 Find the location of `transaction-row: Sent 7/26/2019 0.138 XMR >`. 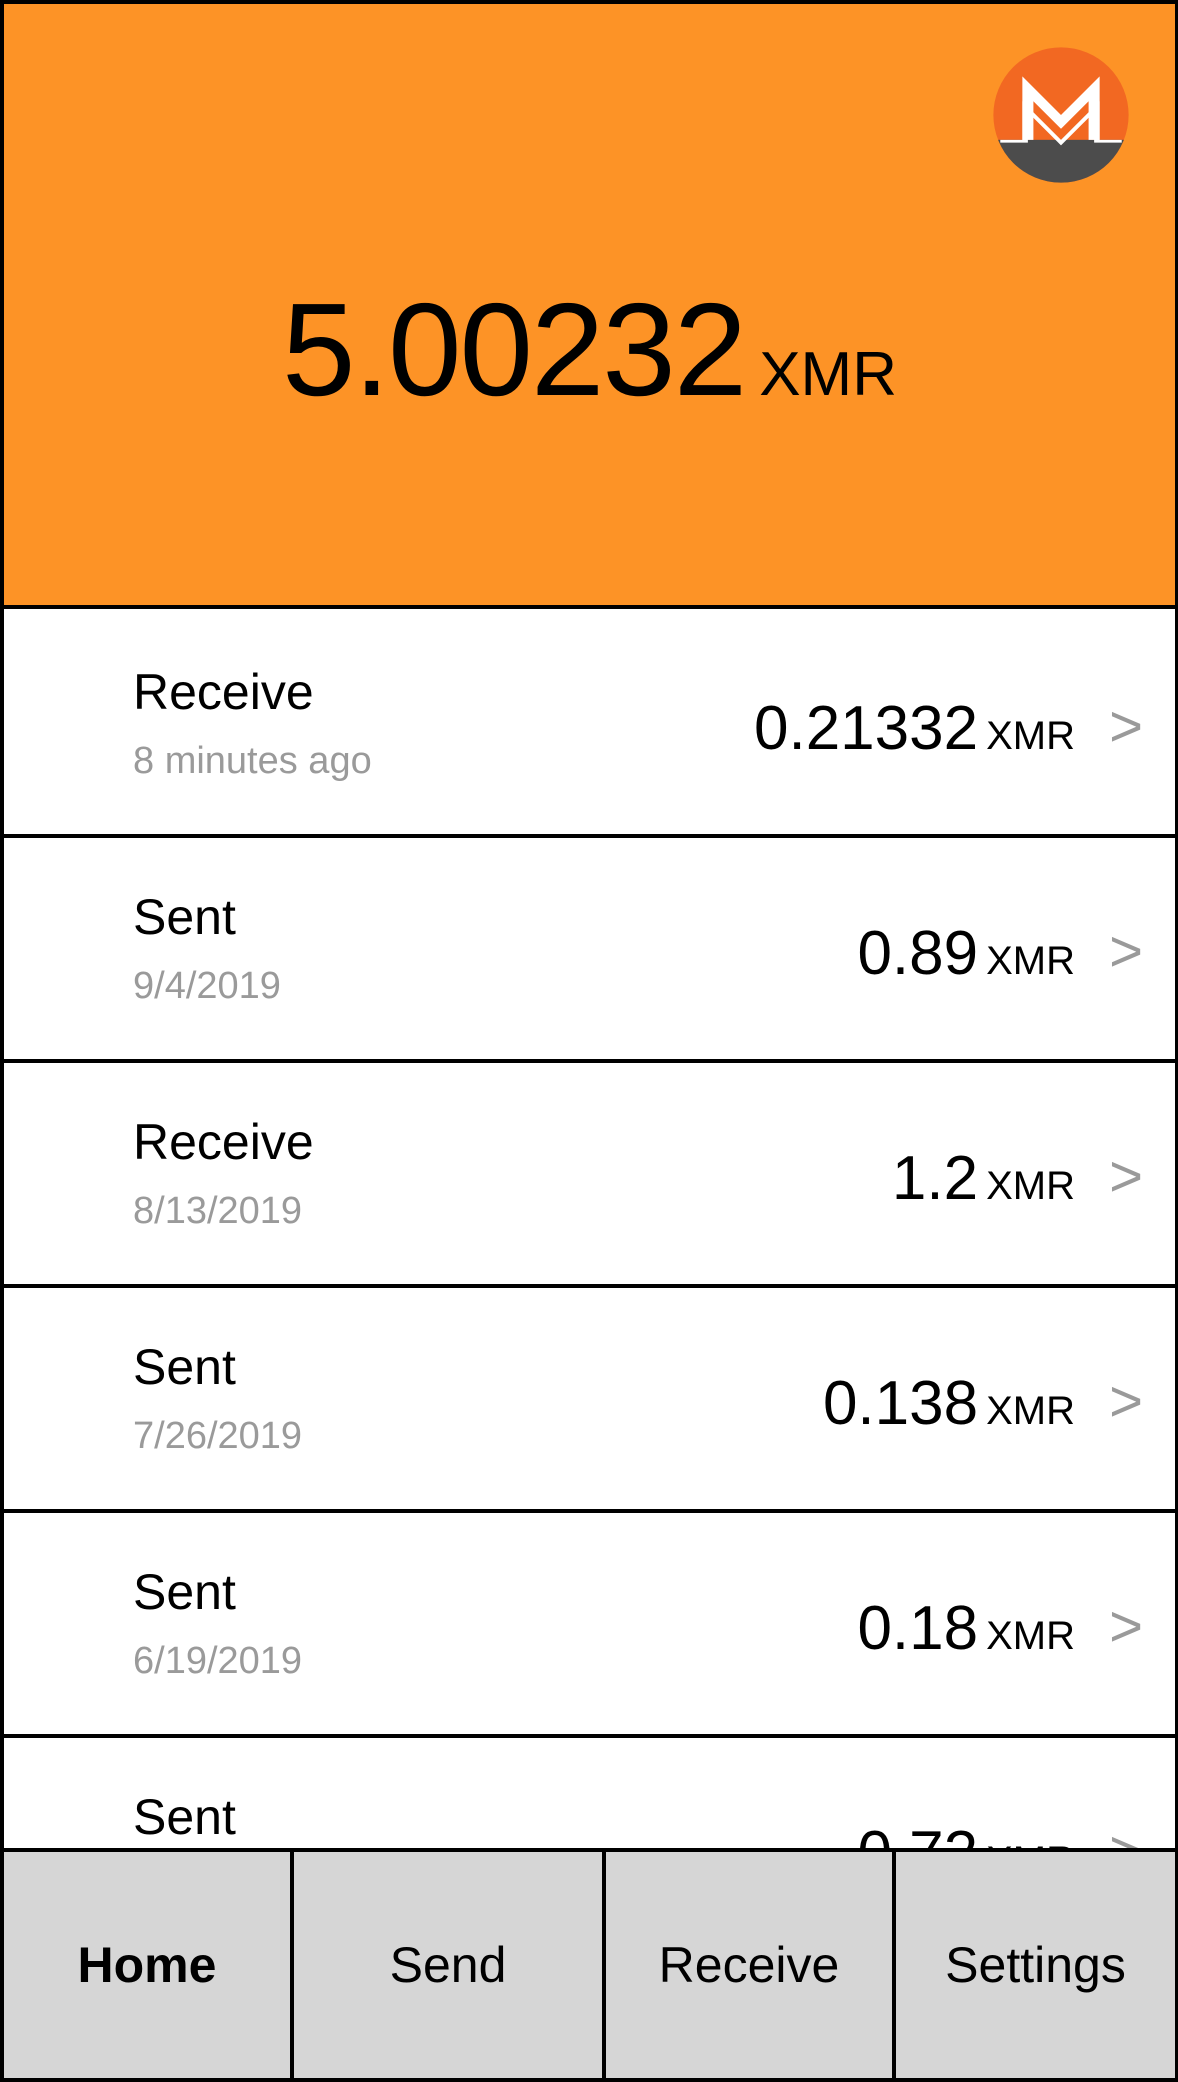

transaction-row: Sent 7/26/2019 0.138 XMR > is located at coordinates (589, 1400).